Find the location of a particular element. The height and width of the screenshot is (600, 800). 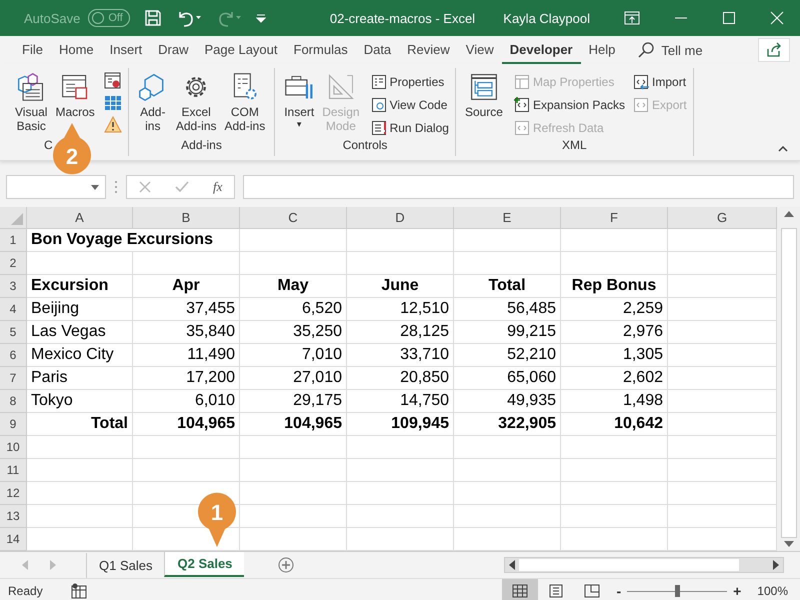

page-layout-icon is located at coordinates (556, 591).